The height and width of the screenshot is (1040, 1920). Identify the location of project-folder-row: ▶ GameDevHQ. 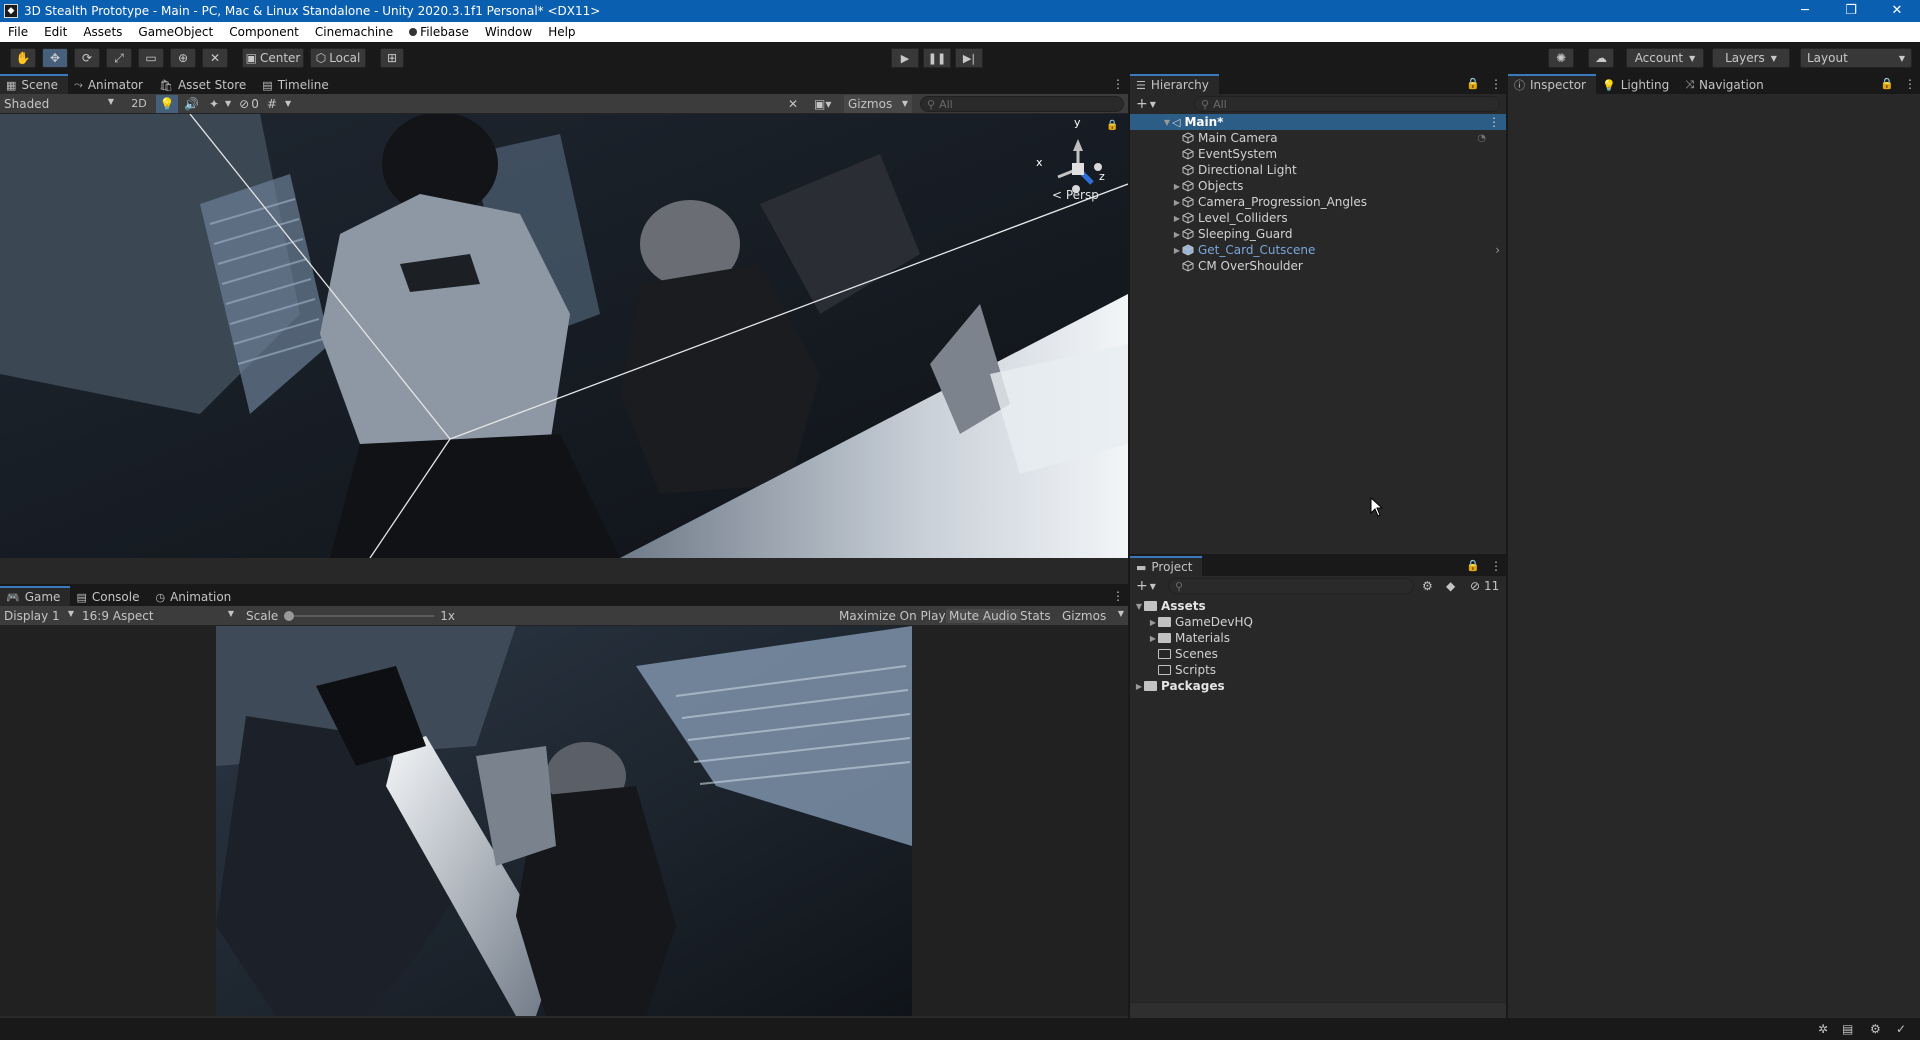
(1318, 622).